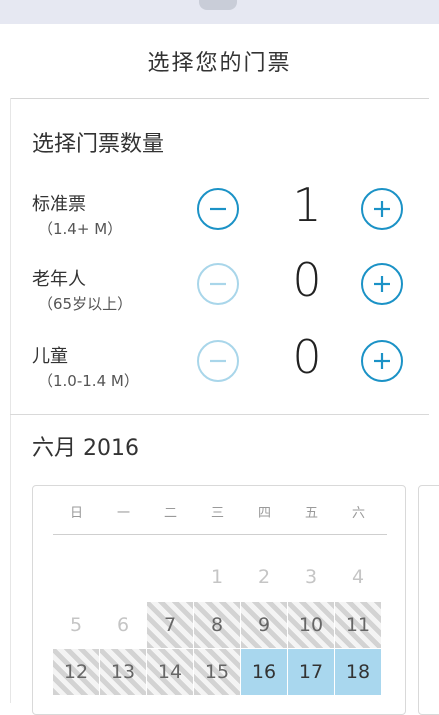 The height and width of the screenshot is (715, 439). Describe the element at coordinates (170, 672) in the screenshot. I see `calendar-day: 14` at that location.